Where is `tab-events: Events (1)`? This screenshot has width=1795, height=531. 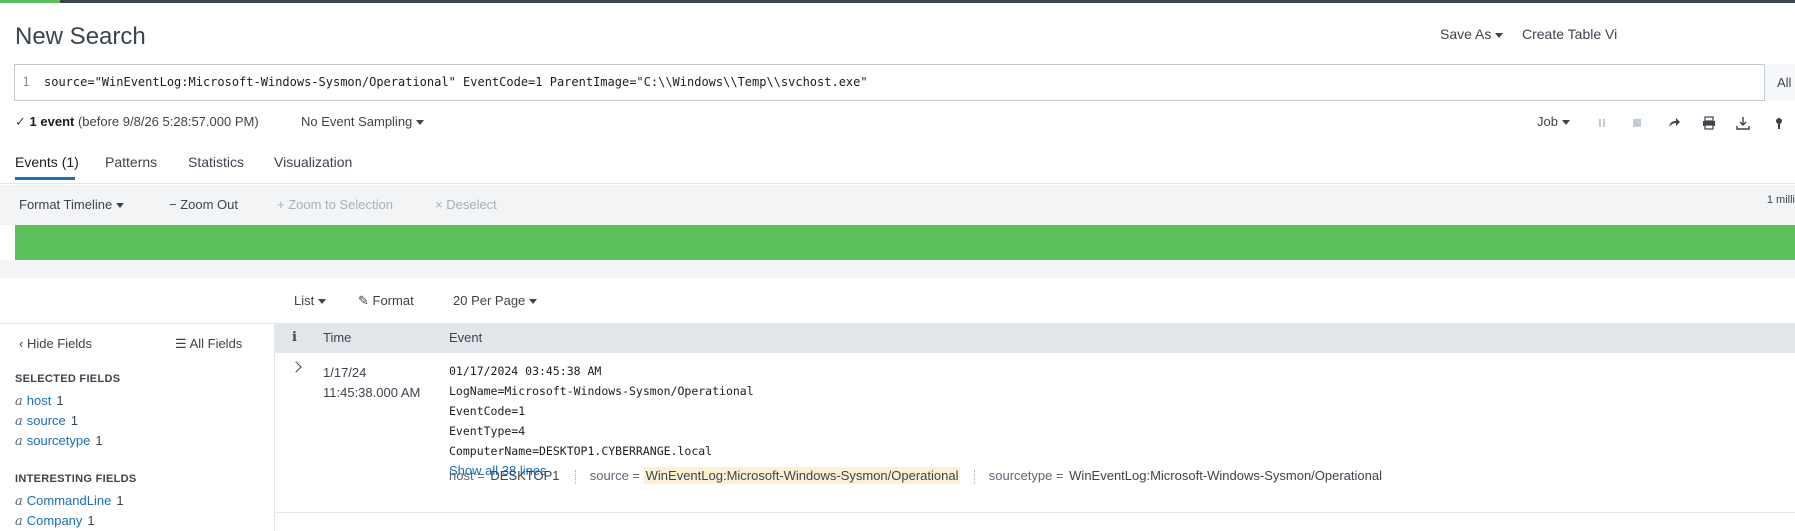
tab-events: Events (1) is located at coordinates (47, 162).